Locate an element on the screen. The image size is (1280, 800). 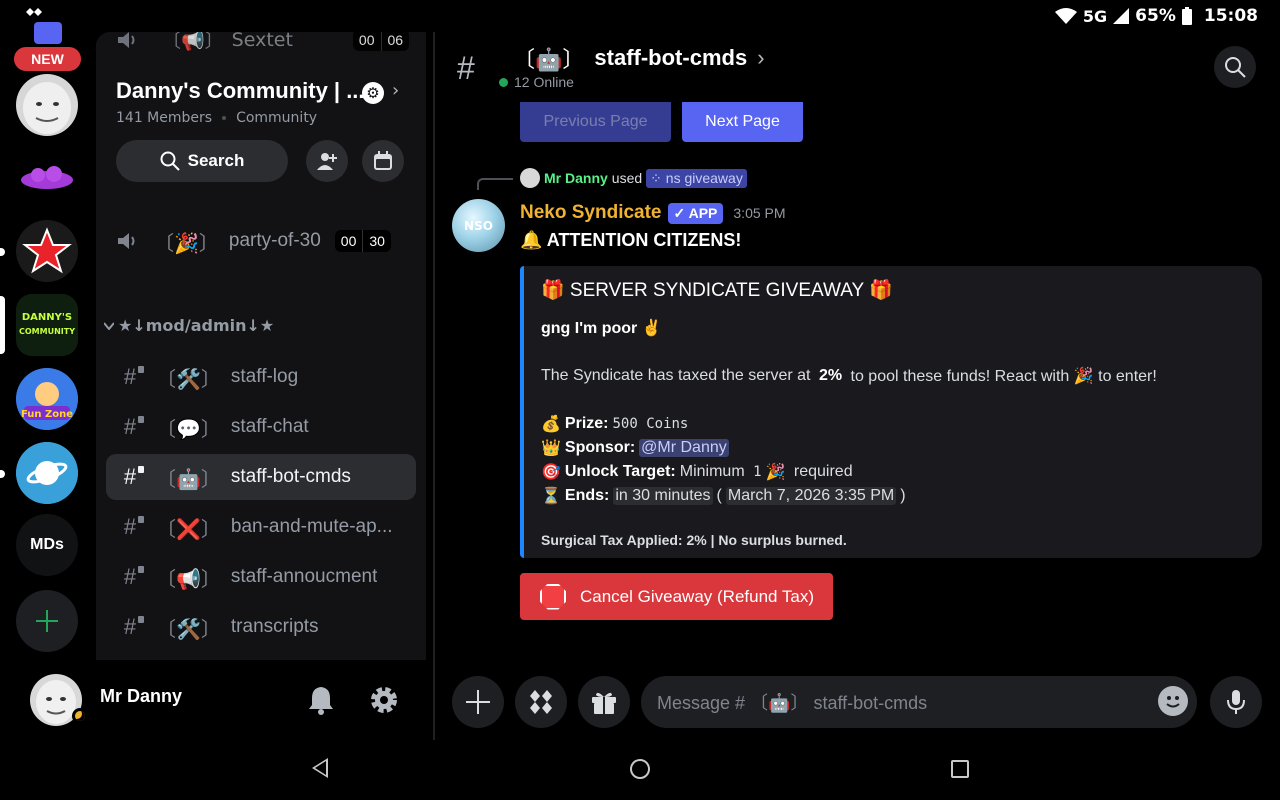
channel-staff-chat: # 〔💬〕 staff-chat is located at coordinates (261, 427).